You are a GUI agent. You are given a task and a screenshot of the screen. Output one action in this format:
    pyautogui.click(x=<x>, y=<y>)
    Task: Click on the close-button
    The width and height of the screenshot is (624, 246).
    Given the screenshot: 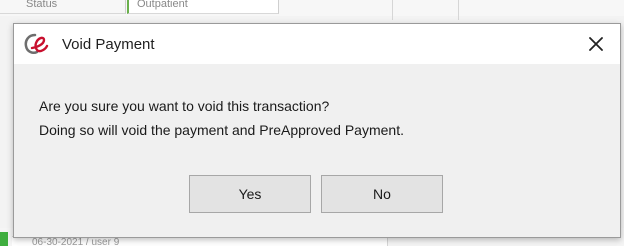 What is the action you would take?
    pyautogui.click(x=596, y=44)
    